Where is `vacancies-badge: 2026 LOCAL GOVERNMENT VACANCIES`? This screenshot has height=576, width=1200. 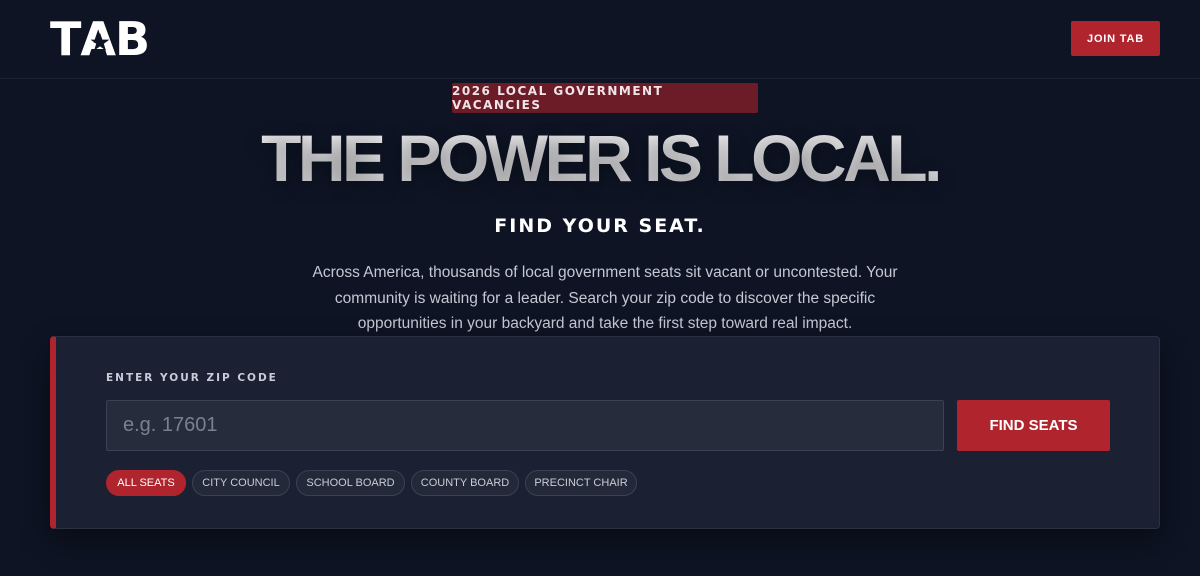
vacancies-badge: 2026 LOCAL GOVERNMENT VACANCIES is located at coordinates (605, 98).